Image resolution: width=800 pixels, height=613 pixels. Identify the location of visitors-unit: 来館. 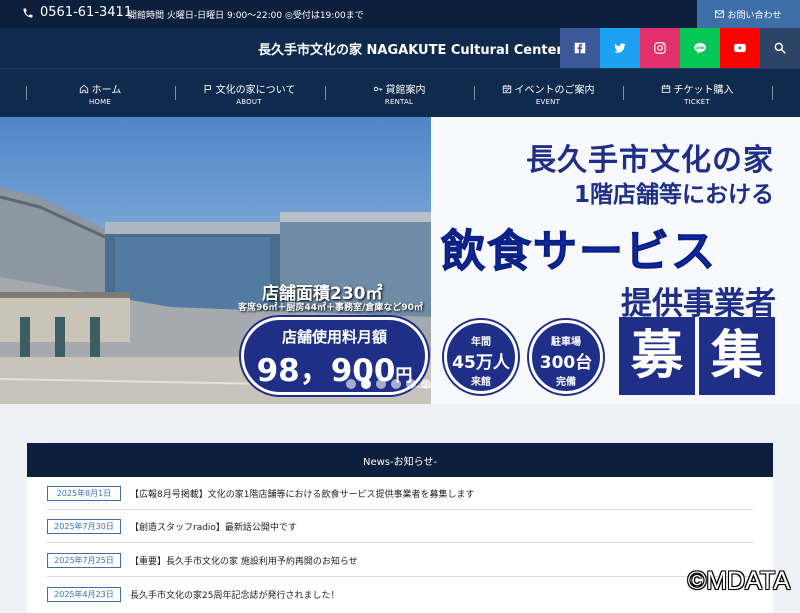
(481, 382).